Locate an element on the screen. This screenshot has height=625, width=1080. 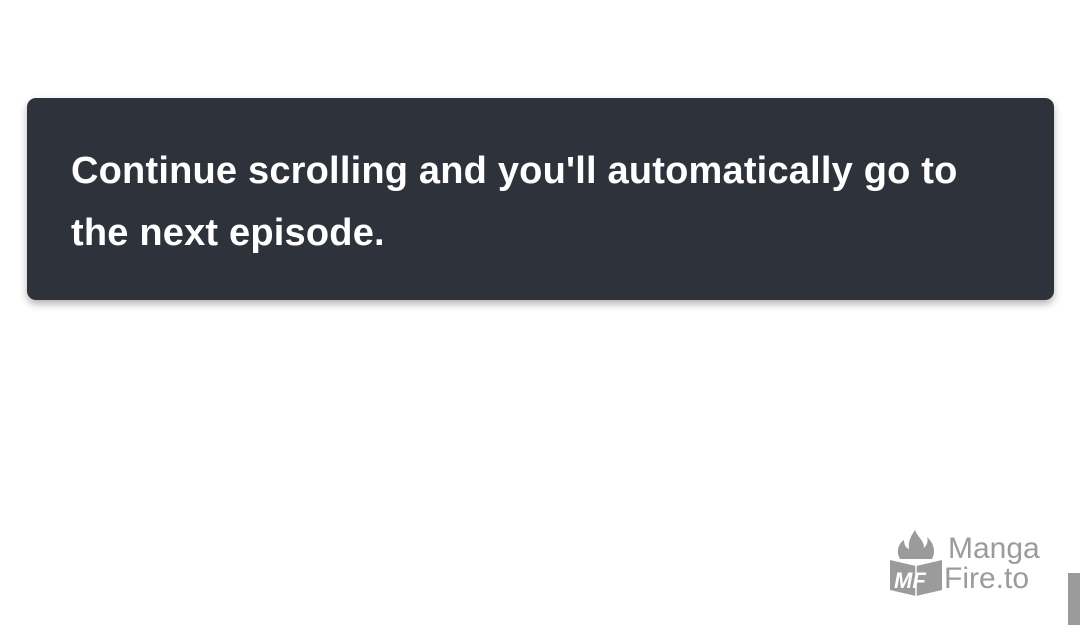
watermark-line1: Manga is located at coordinates (994, 548).